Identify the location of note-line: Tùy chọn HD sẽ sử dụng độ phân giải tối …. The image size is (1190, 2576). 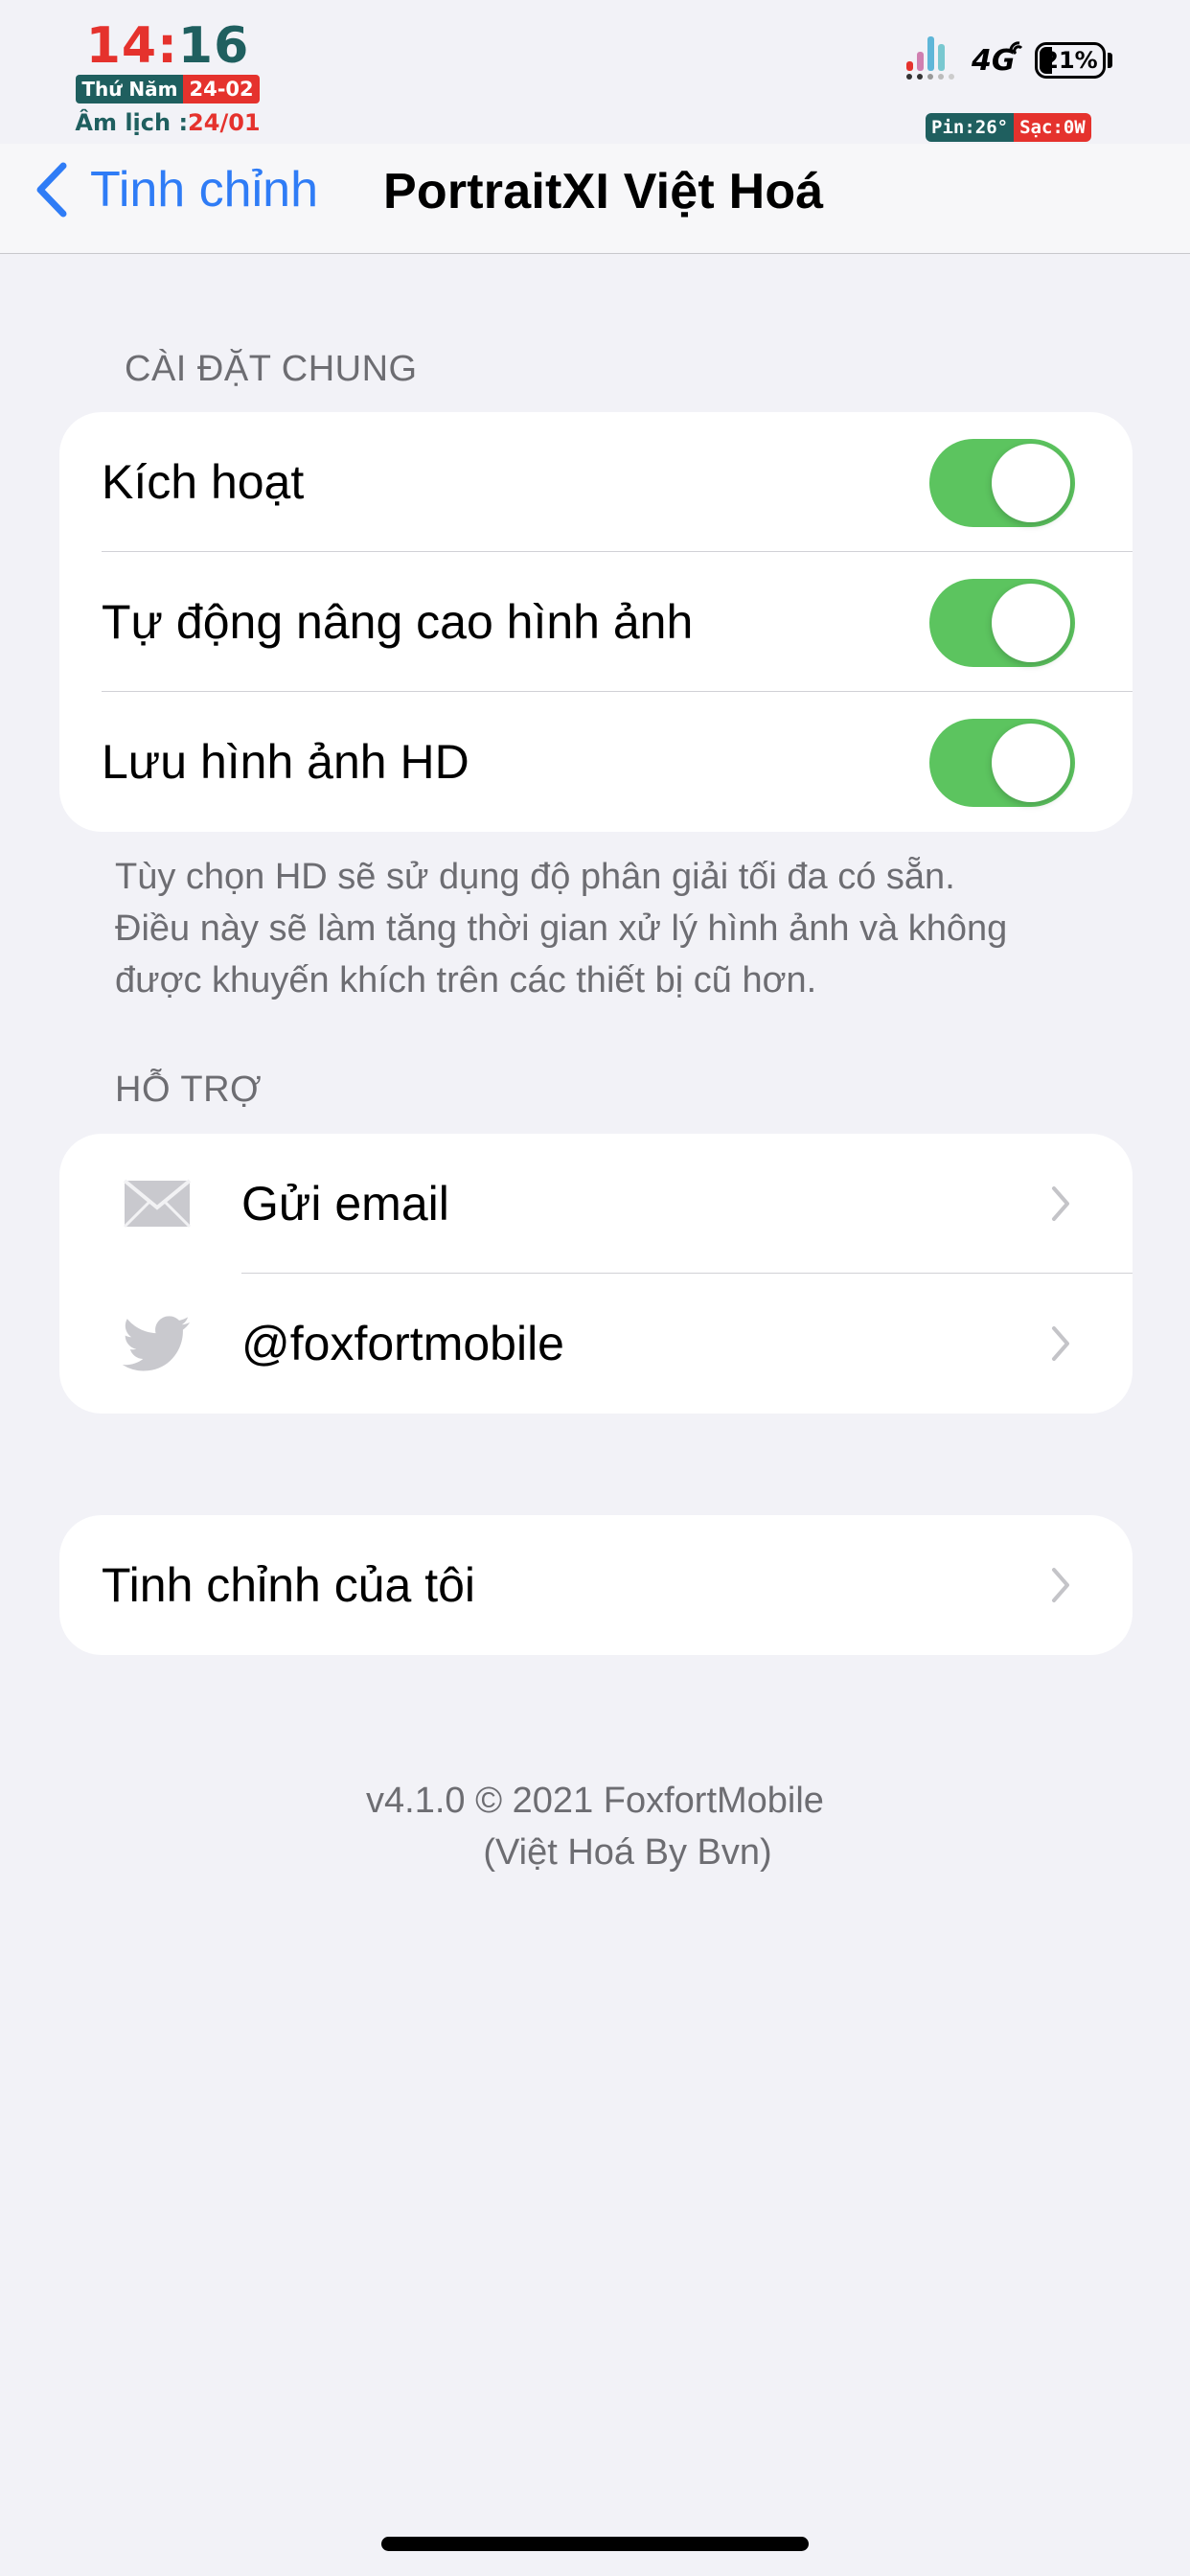
(535, 877).